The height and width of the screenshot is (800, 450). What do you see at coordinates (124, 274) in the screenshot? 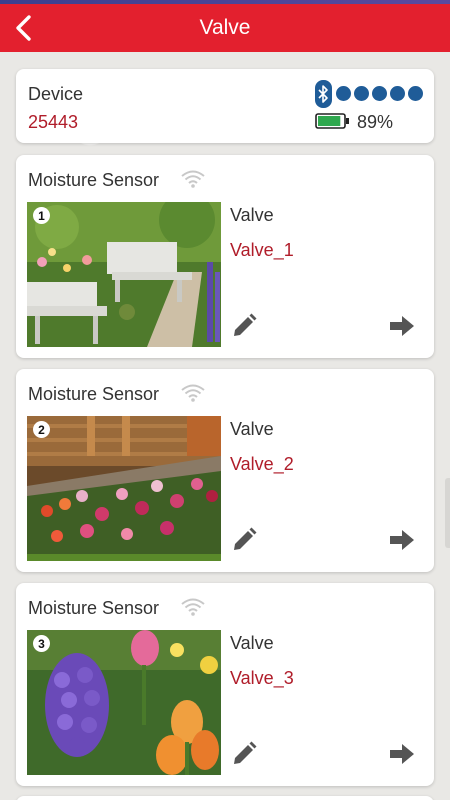
I see `garden-bench-photo: 1` at bounding box center [124, 274].